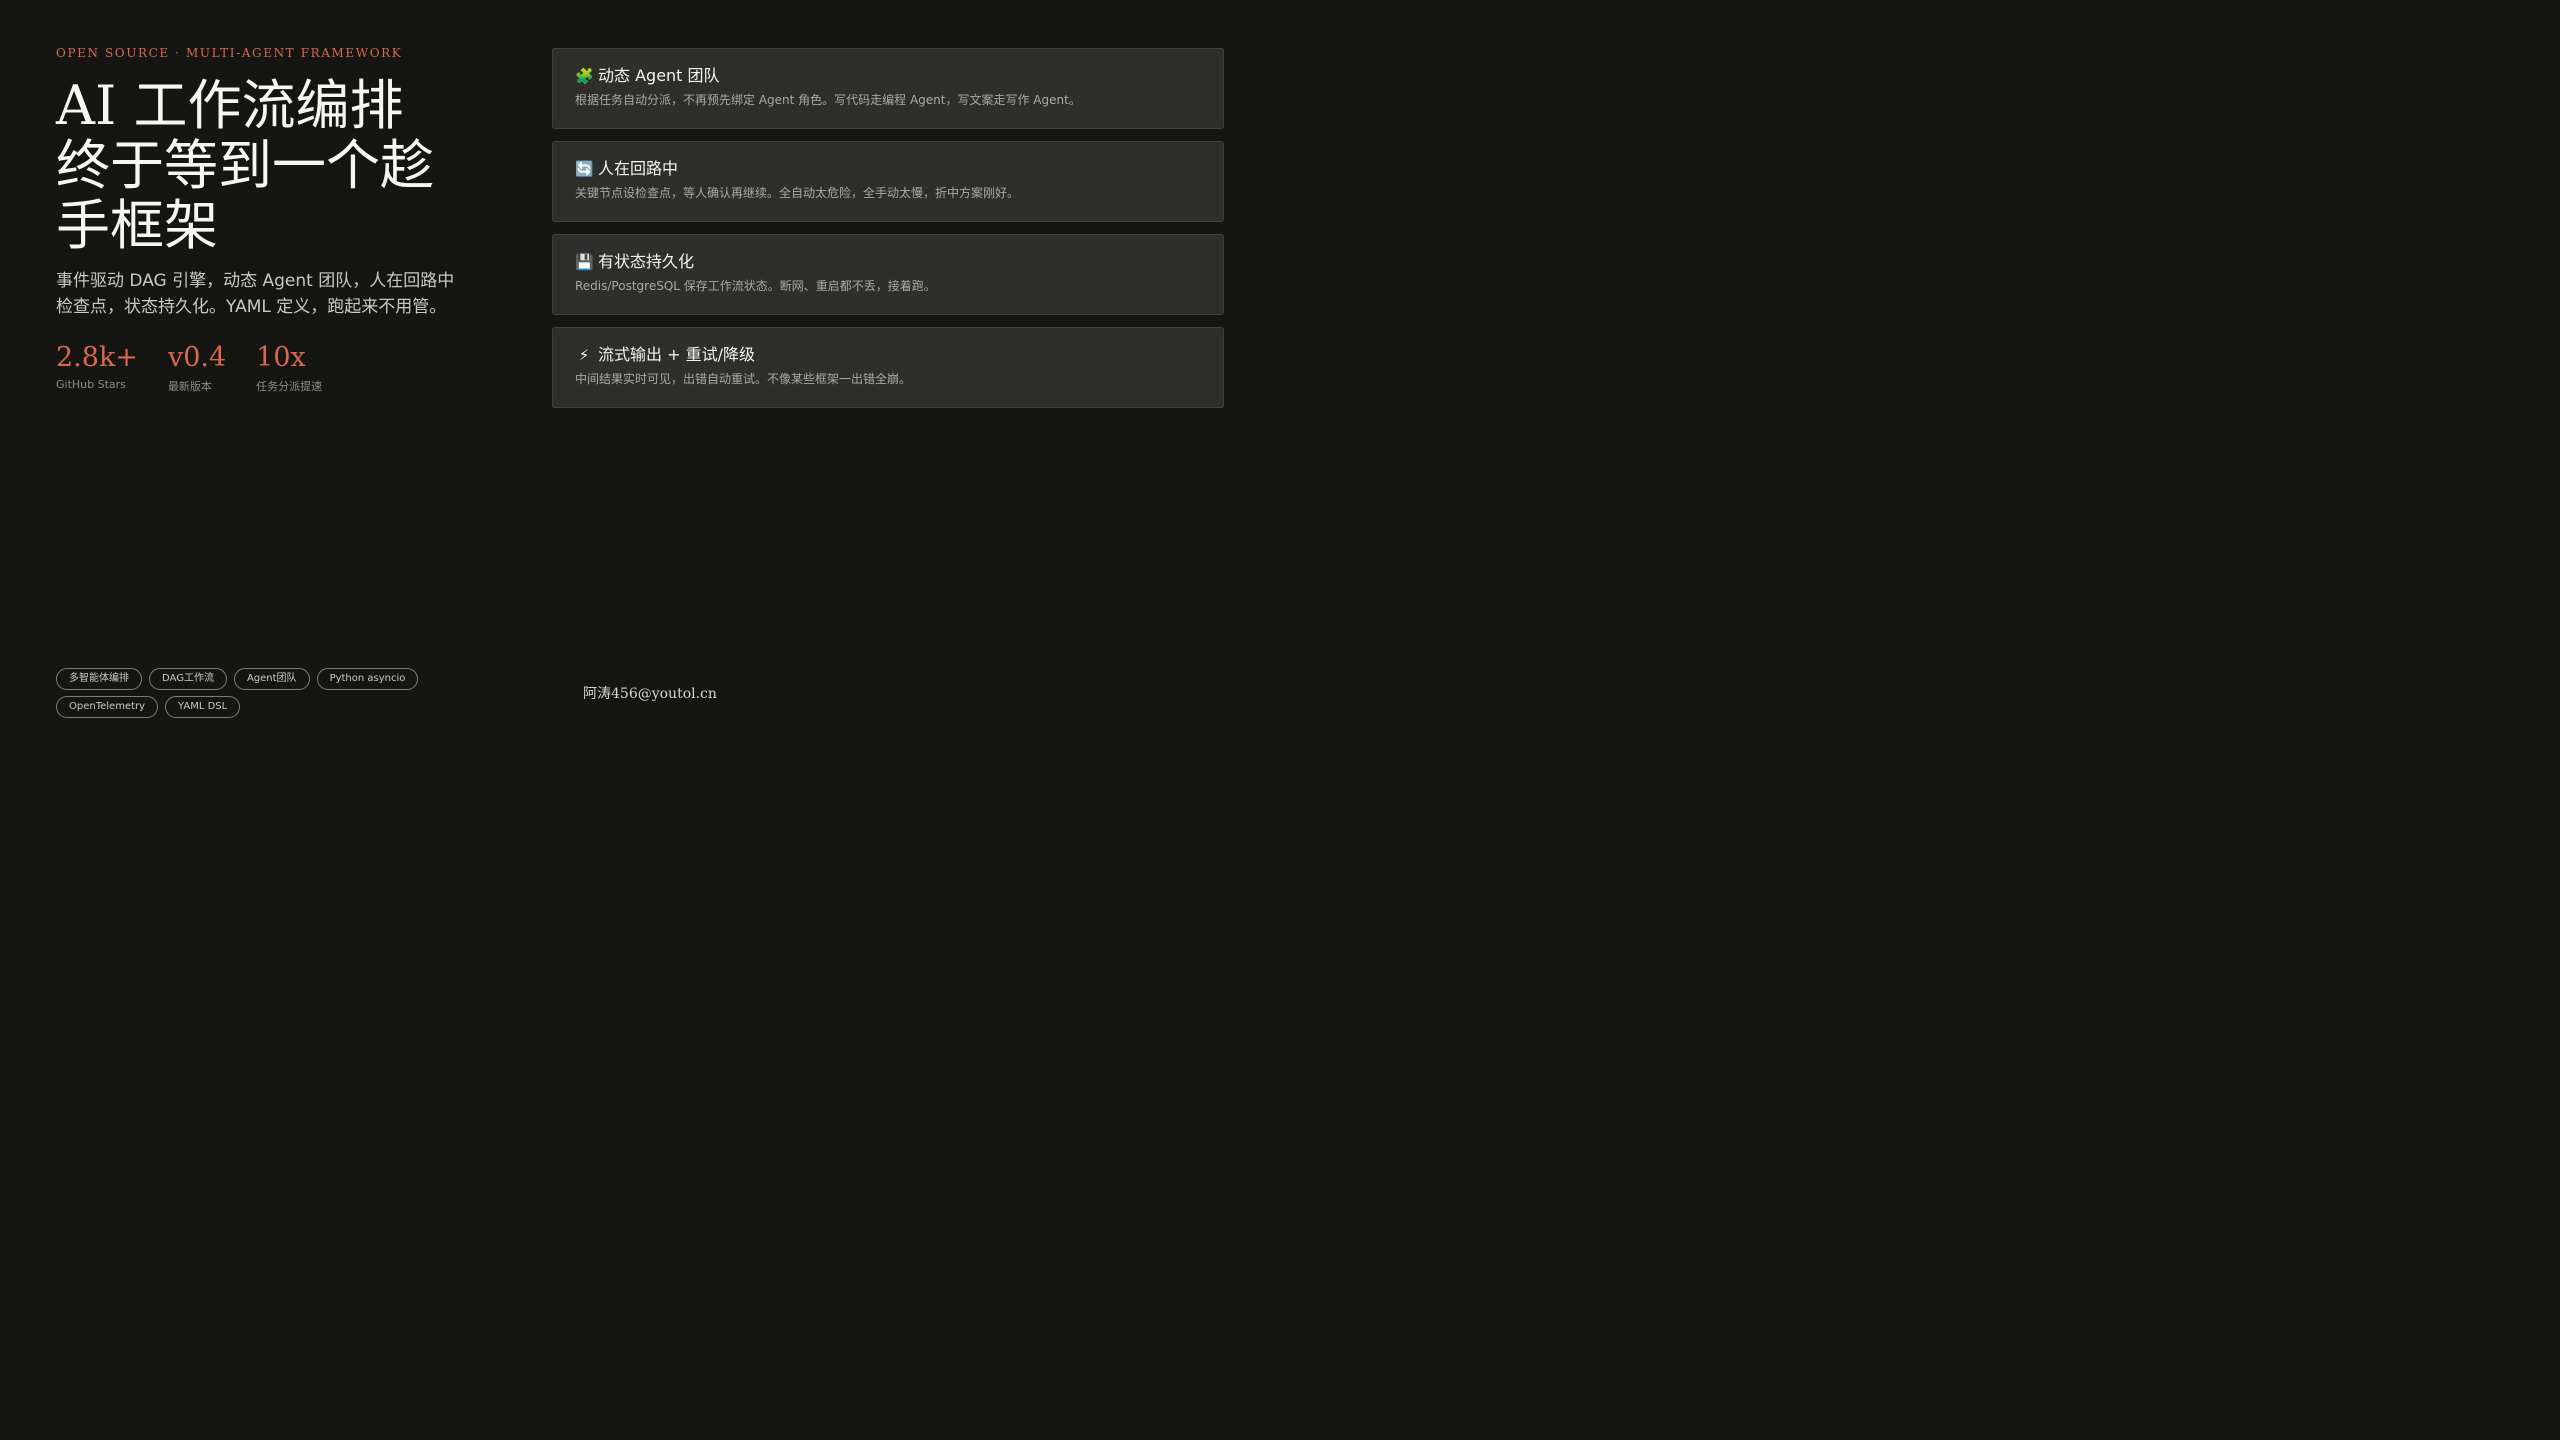  I want to click on feature-card-title: 🔄 人在回路中, so click(888, 169).